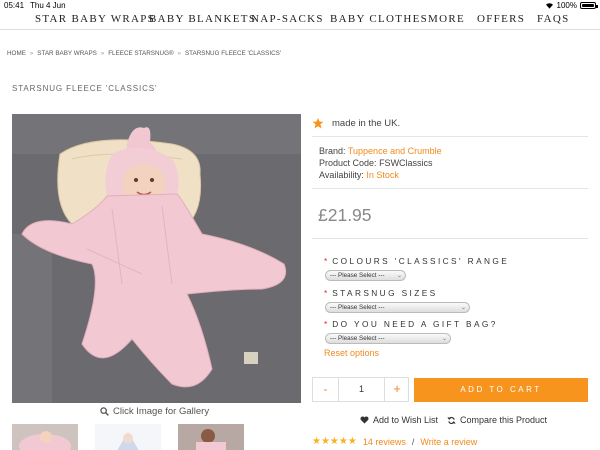 The height and width of the screenshot is (450, 600). I want to click on availability-label: Availability:, so click(341, 175).